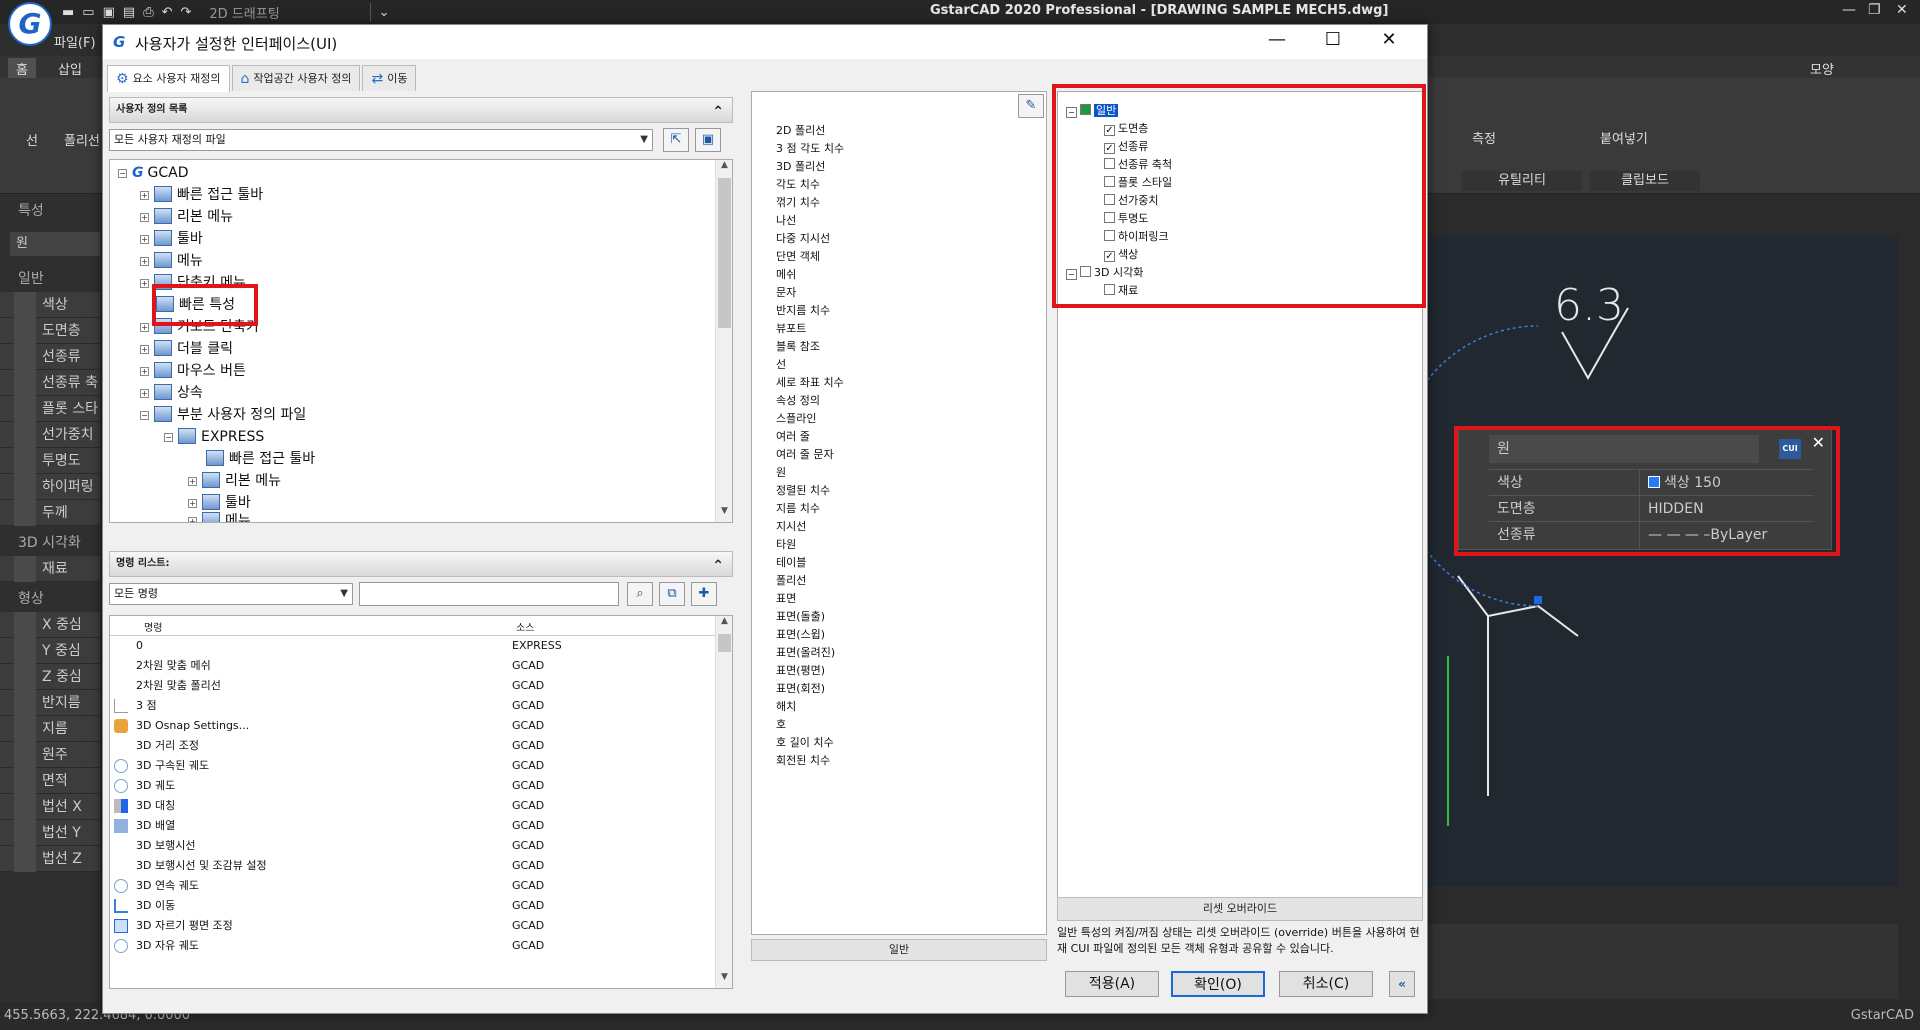 This screenshot has width=1920, height=1030. What do you see at coordinates (810, 149) in the screenshot?
I see `list-item: 3 점 각도 치수` at bounding box center [810, 149].